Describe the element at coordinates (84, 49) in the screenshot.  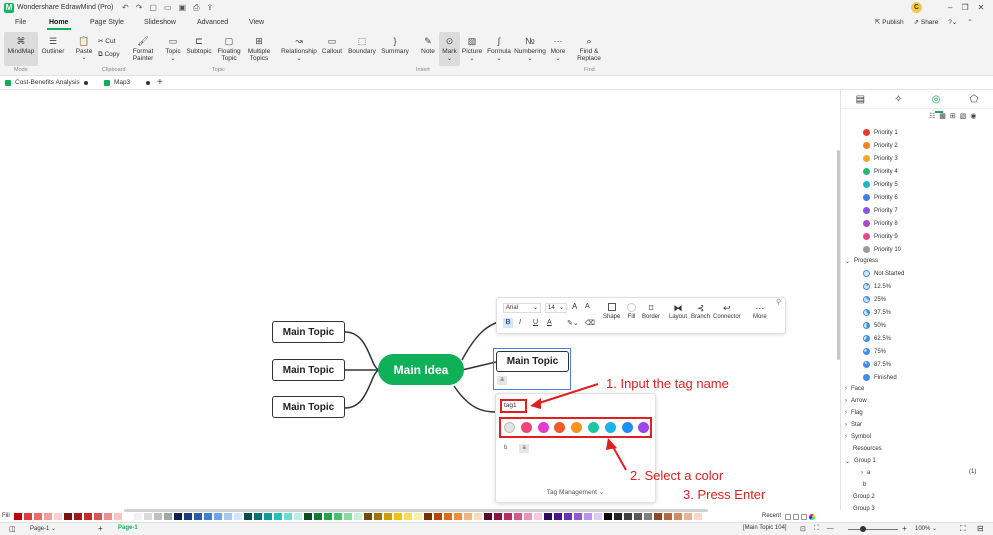
I see `paste-button: 📋 Paste ⌄` at that location.